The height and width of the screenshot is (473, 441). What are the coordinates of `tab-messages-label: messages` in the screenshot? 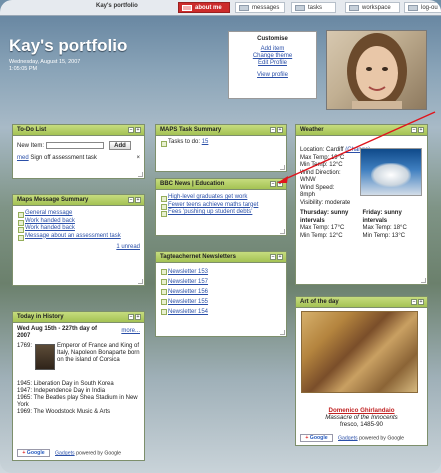 It's located at (266, 8).